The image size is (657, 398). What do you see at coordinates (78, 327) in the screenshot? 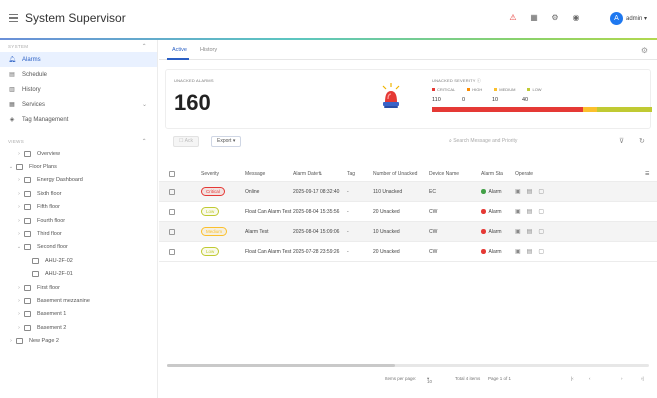
I see `tree-item: › Basement 2` at bounding box center [78, 327].